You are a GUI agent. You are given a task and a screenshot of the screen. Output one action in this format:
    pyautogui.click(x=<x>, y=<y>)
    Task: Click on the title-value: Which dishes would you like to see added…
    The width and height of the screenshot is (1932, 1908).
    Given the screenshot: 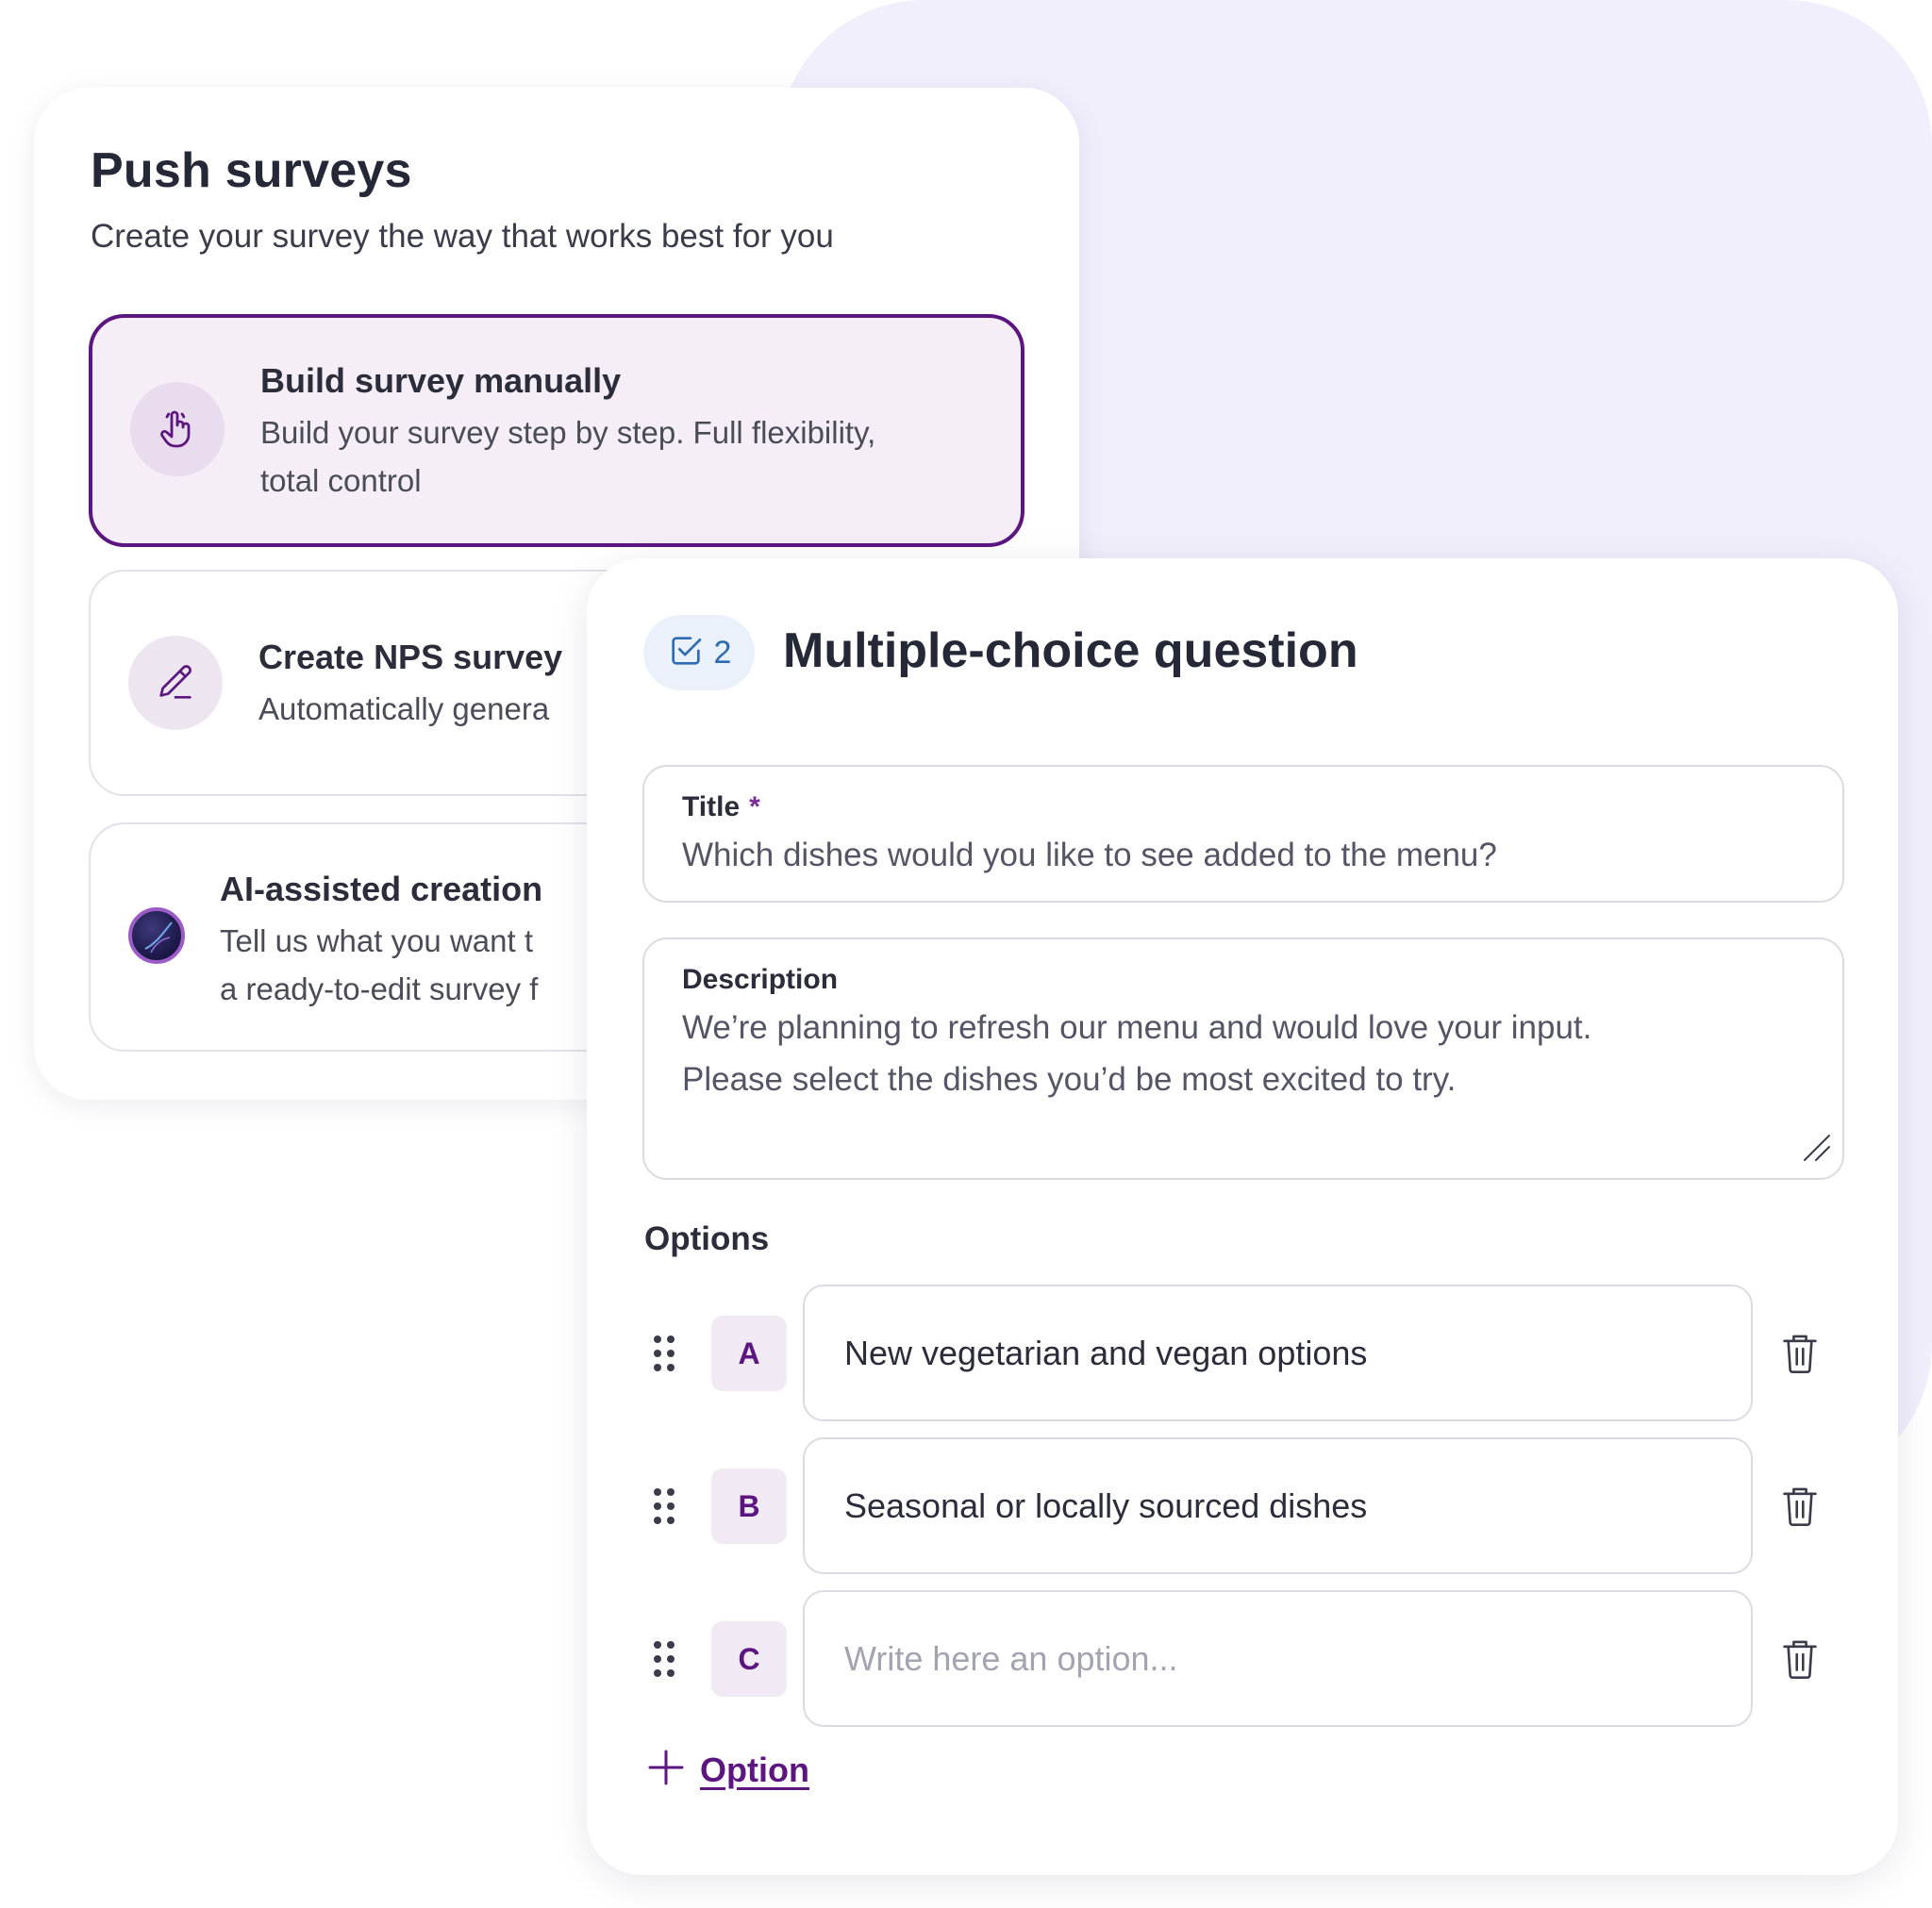 What is the action you would take?
    pyautogui.click(x=1089, y=855)
    